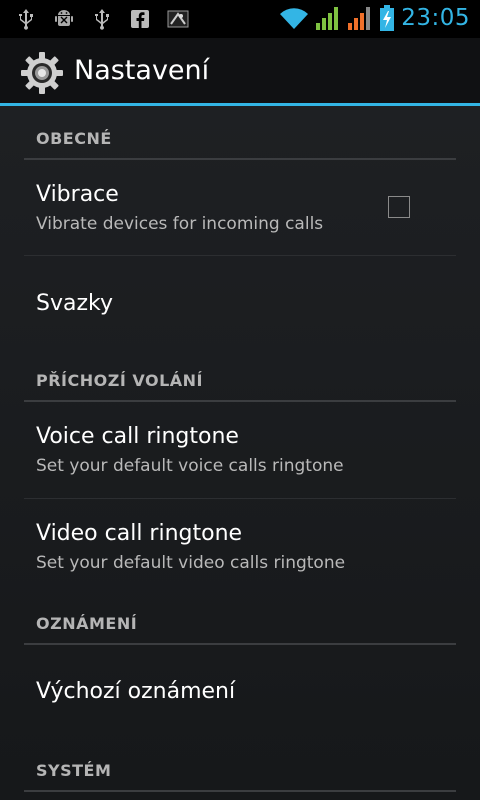 Image resolution: width=480 pixels, height=800 pixels. Describe the element at coordinates (180, 224) in the screenshot. I see `setting-summary: Vibrate devices for incoming calls` at that location.